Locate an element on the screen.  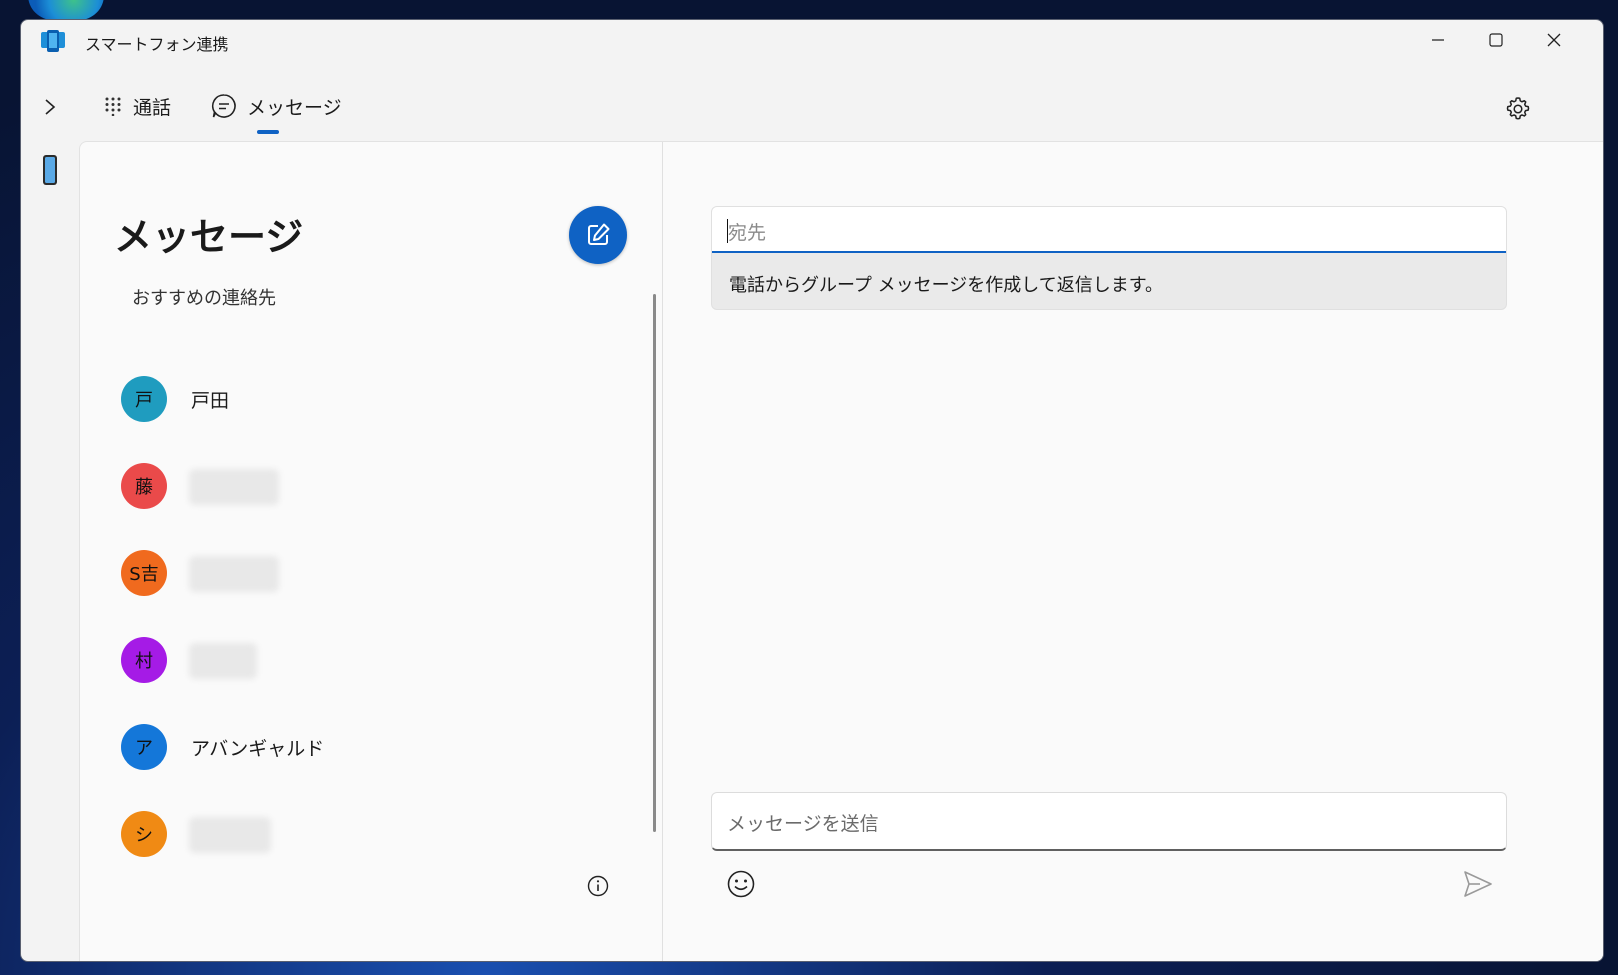
tab-messages: メッセージ is located at coordinates (276, 106).